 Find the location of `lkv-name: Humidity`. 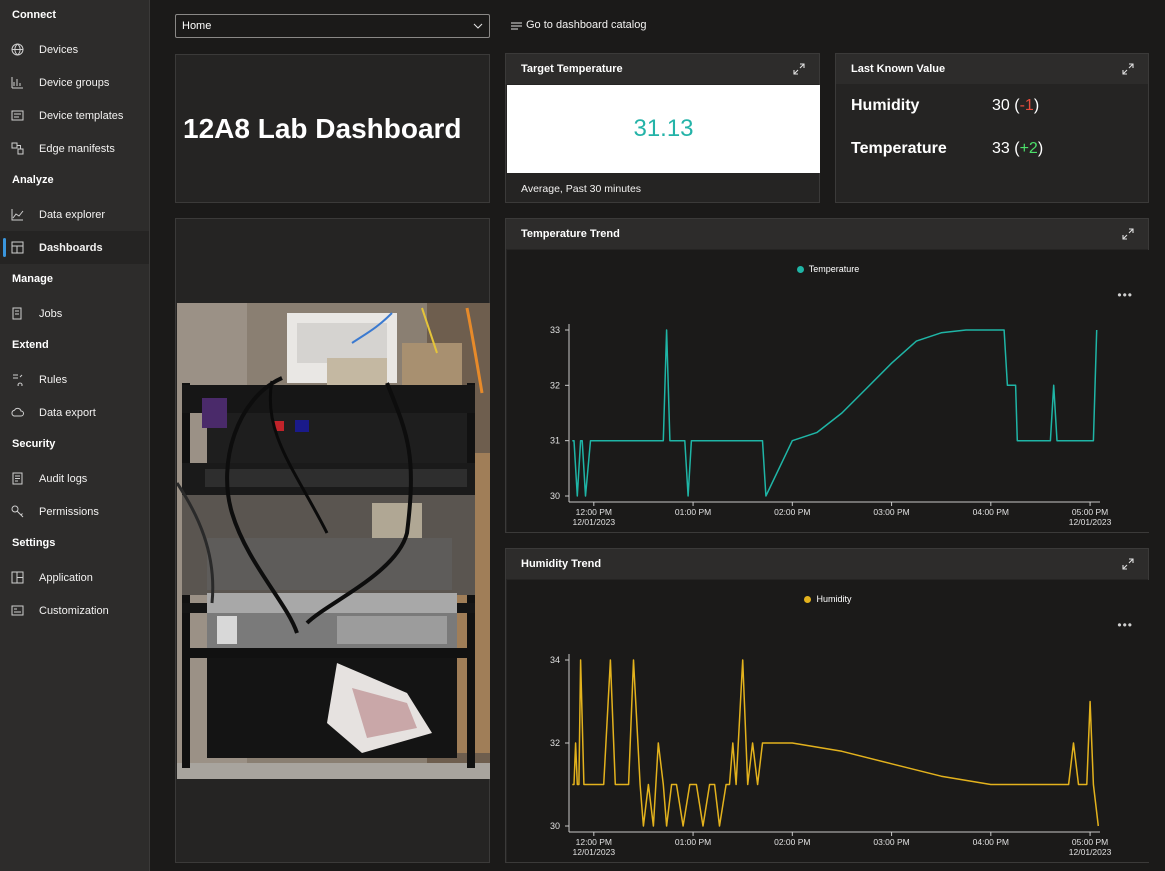

lkv-name: Humidity is located at coordinates (885, 105).